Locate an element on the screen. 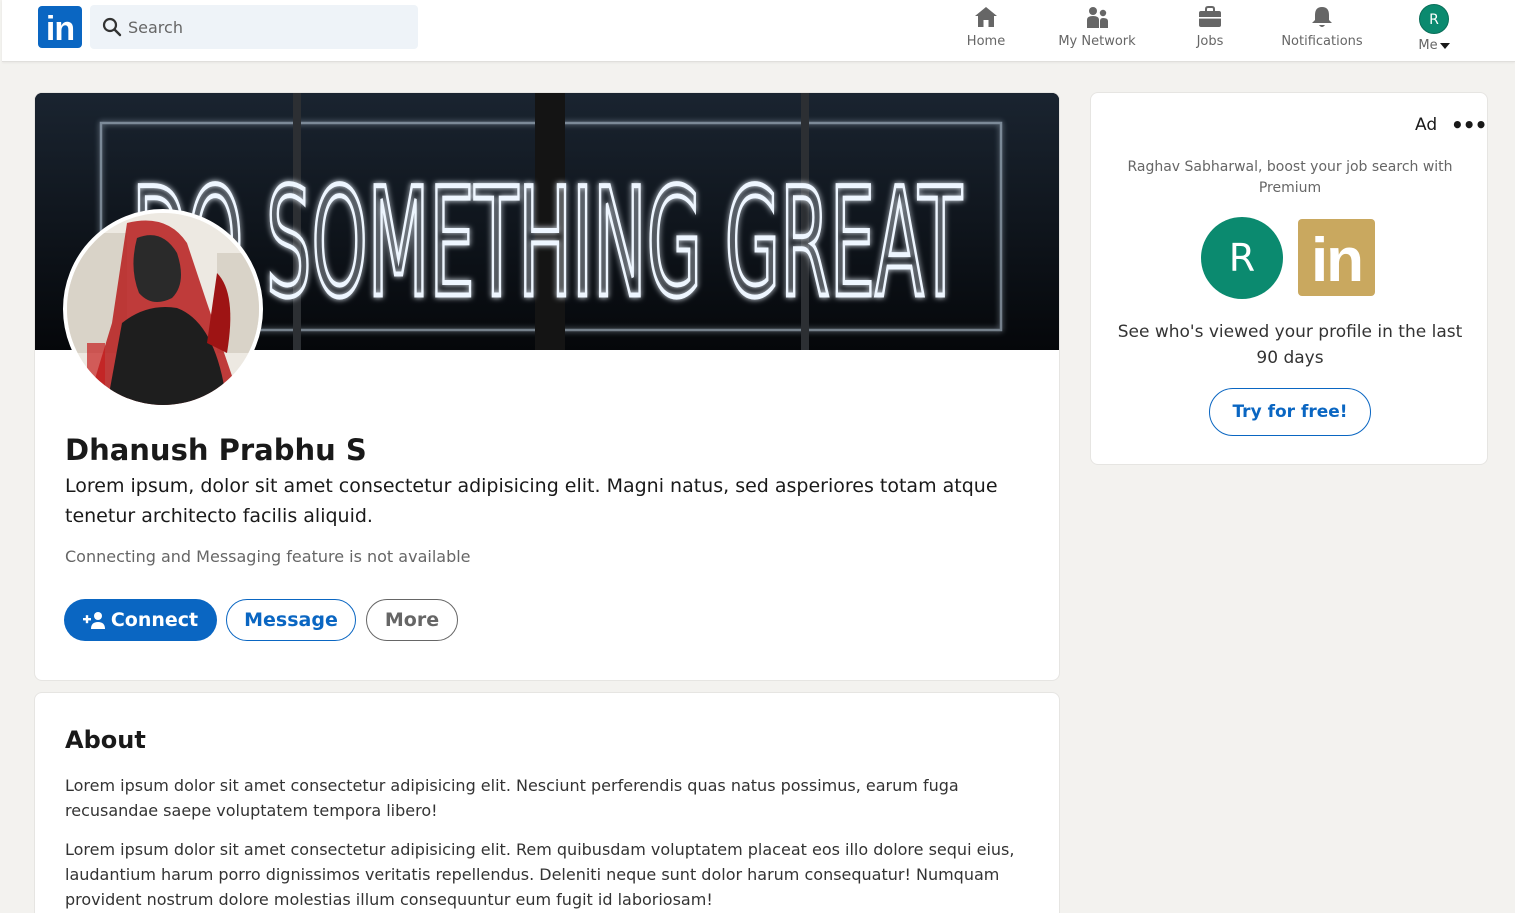 This screenshot has width=1515, height=913. try-for-free-button: Try for free! is located at coordinates (1290, 412).